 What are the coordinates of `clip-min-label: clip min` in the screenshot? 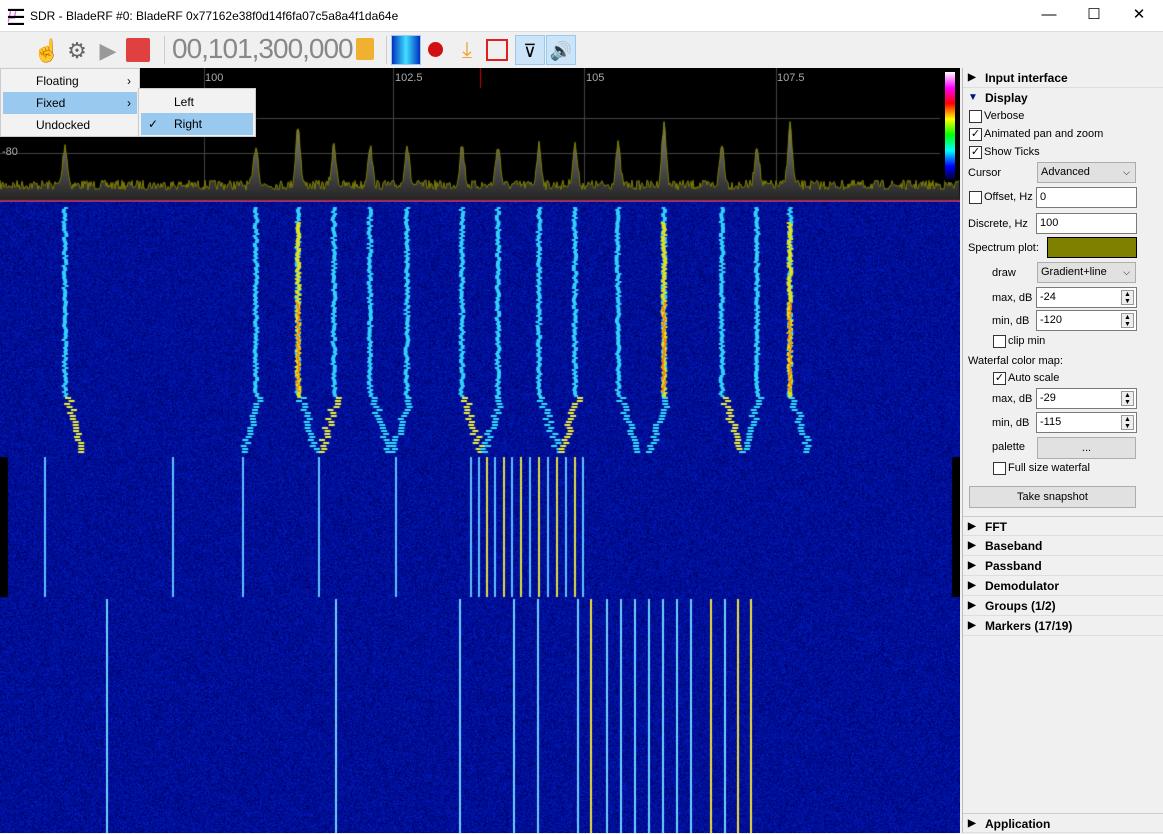 It's located at (1027, 341).